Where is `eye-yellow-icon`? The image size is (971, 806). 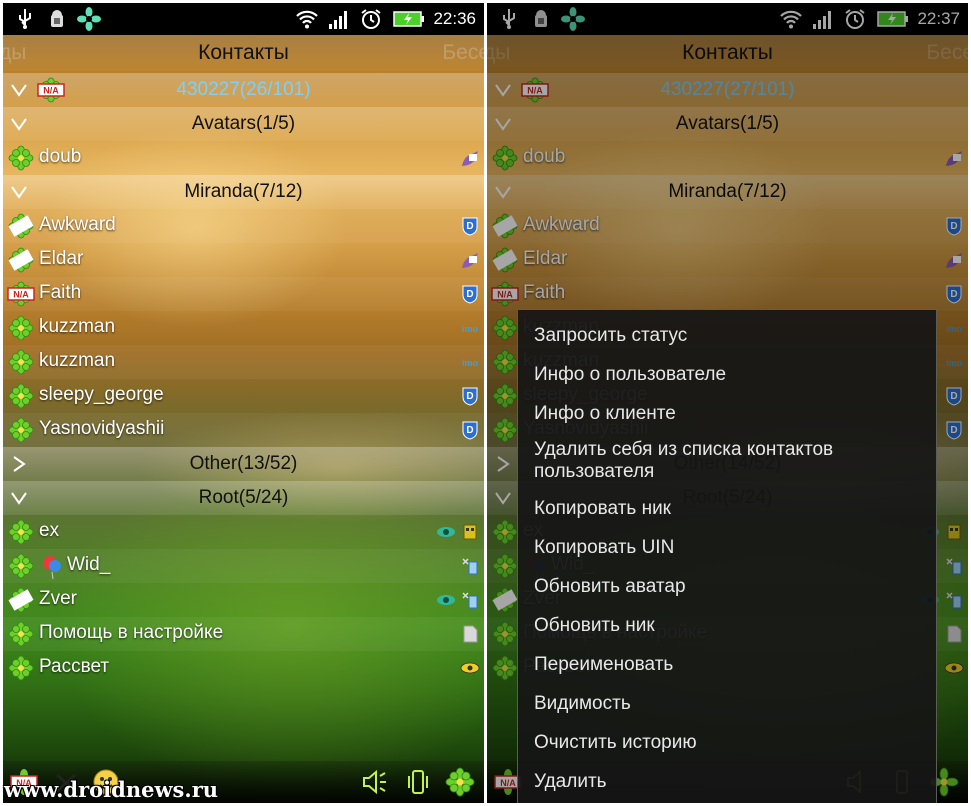
eye-yellow-icon is located at coordinates (470, 668).